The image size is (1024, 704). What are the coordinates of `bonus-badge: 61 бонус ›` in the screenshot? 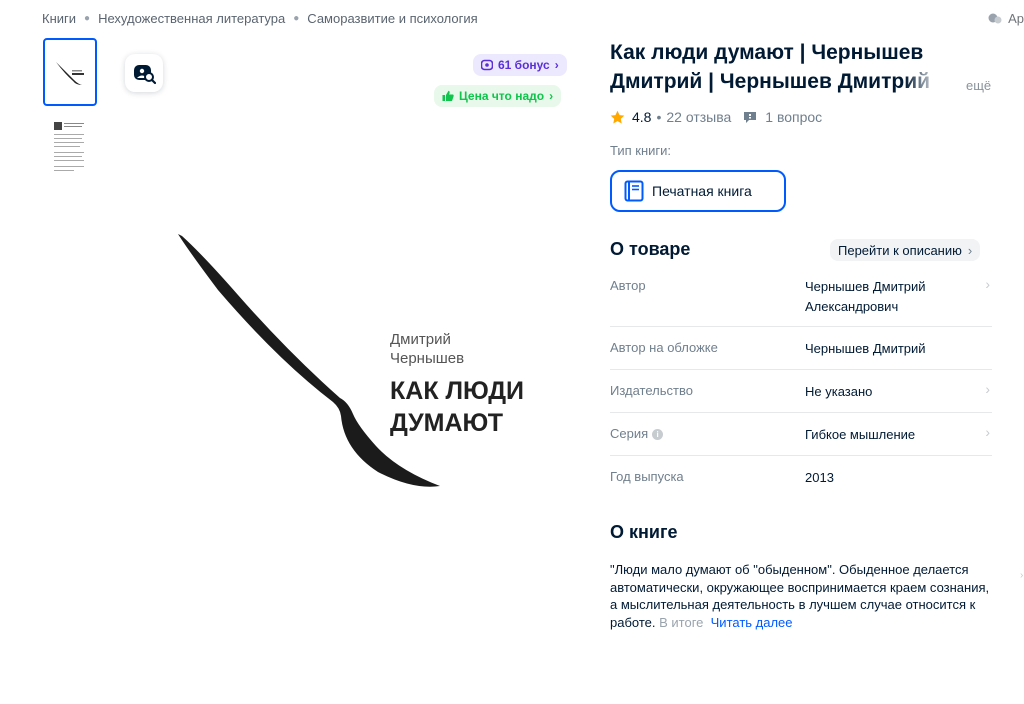 It's located at (520, 65).